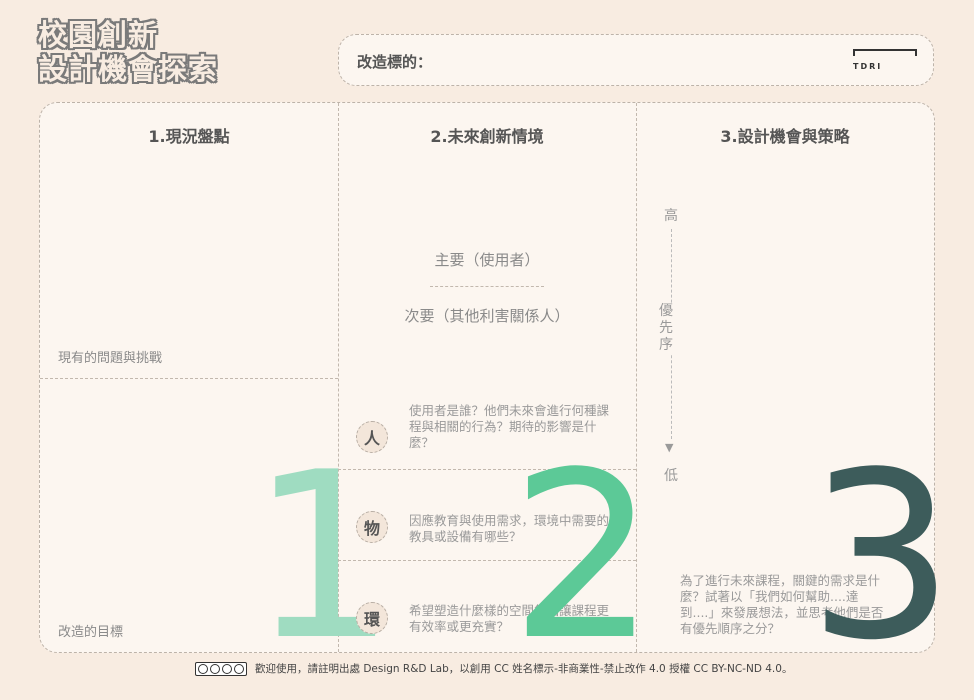 Image resolution: width=974 pixels, height=700 pixels. What do you see at coordinates (671, 216) in the screenshot?
I see `priority-high: 高` at bounding box center [671, 216].